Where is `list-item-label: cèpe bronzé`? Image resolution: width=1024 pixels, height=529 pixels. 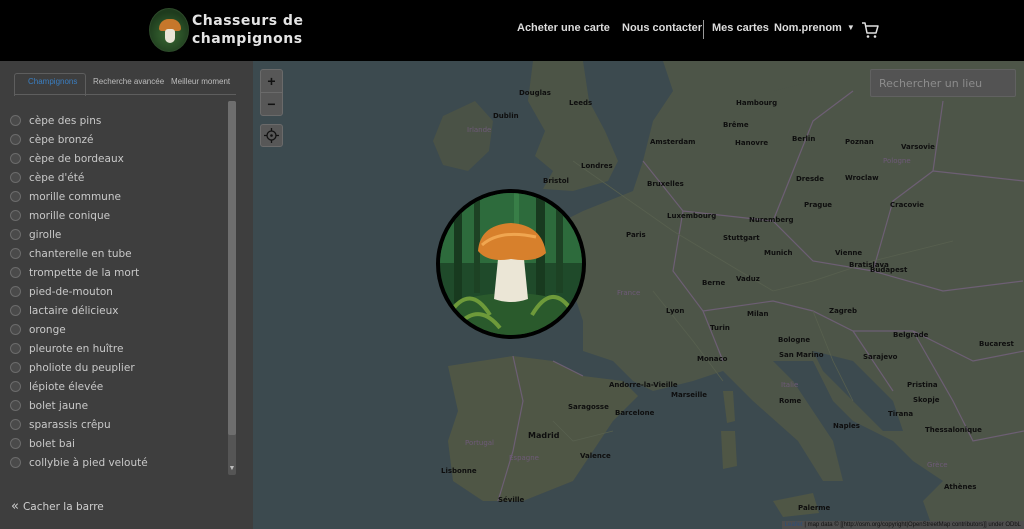
list-item-label: cèpe bronzé is located at coordinates (61, 139).